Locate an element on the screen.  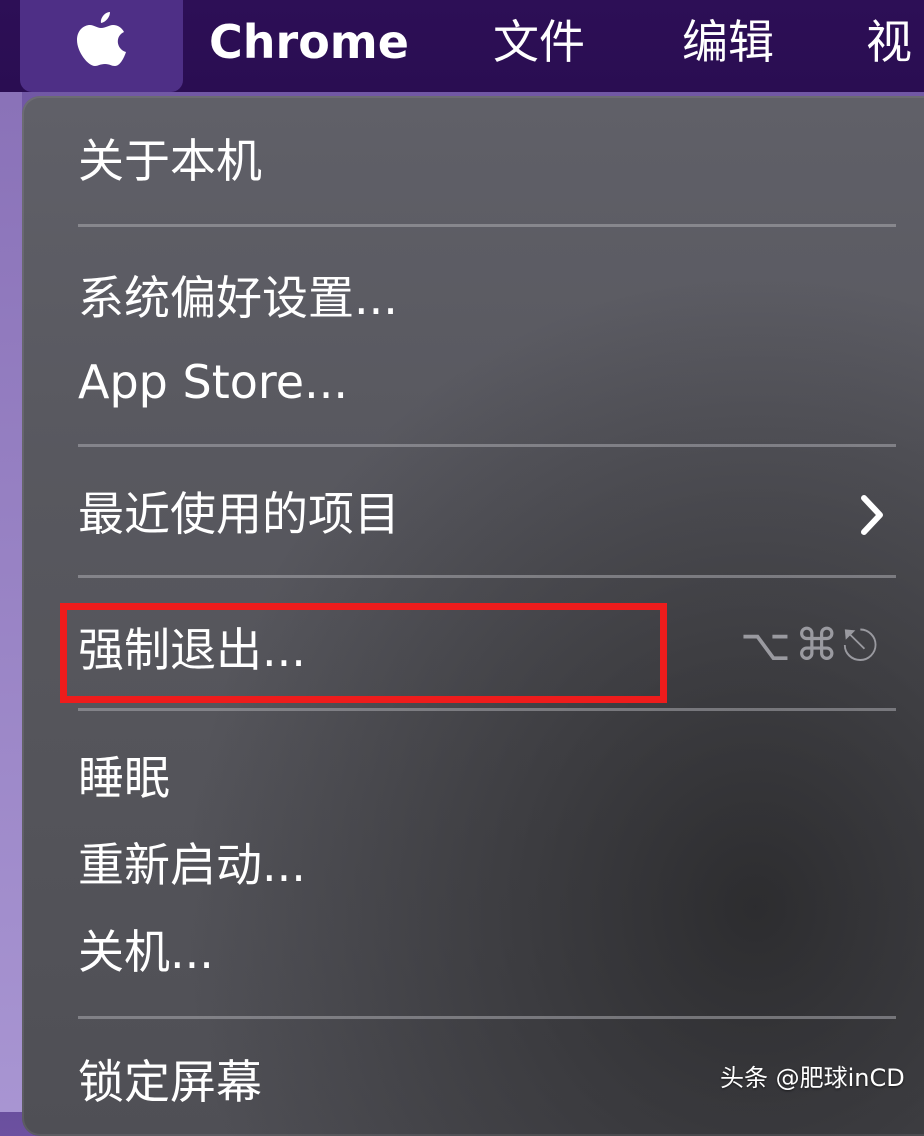
apple-menu-button is located at coordinates (101, 46).